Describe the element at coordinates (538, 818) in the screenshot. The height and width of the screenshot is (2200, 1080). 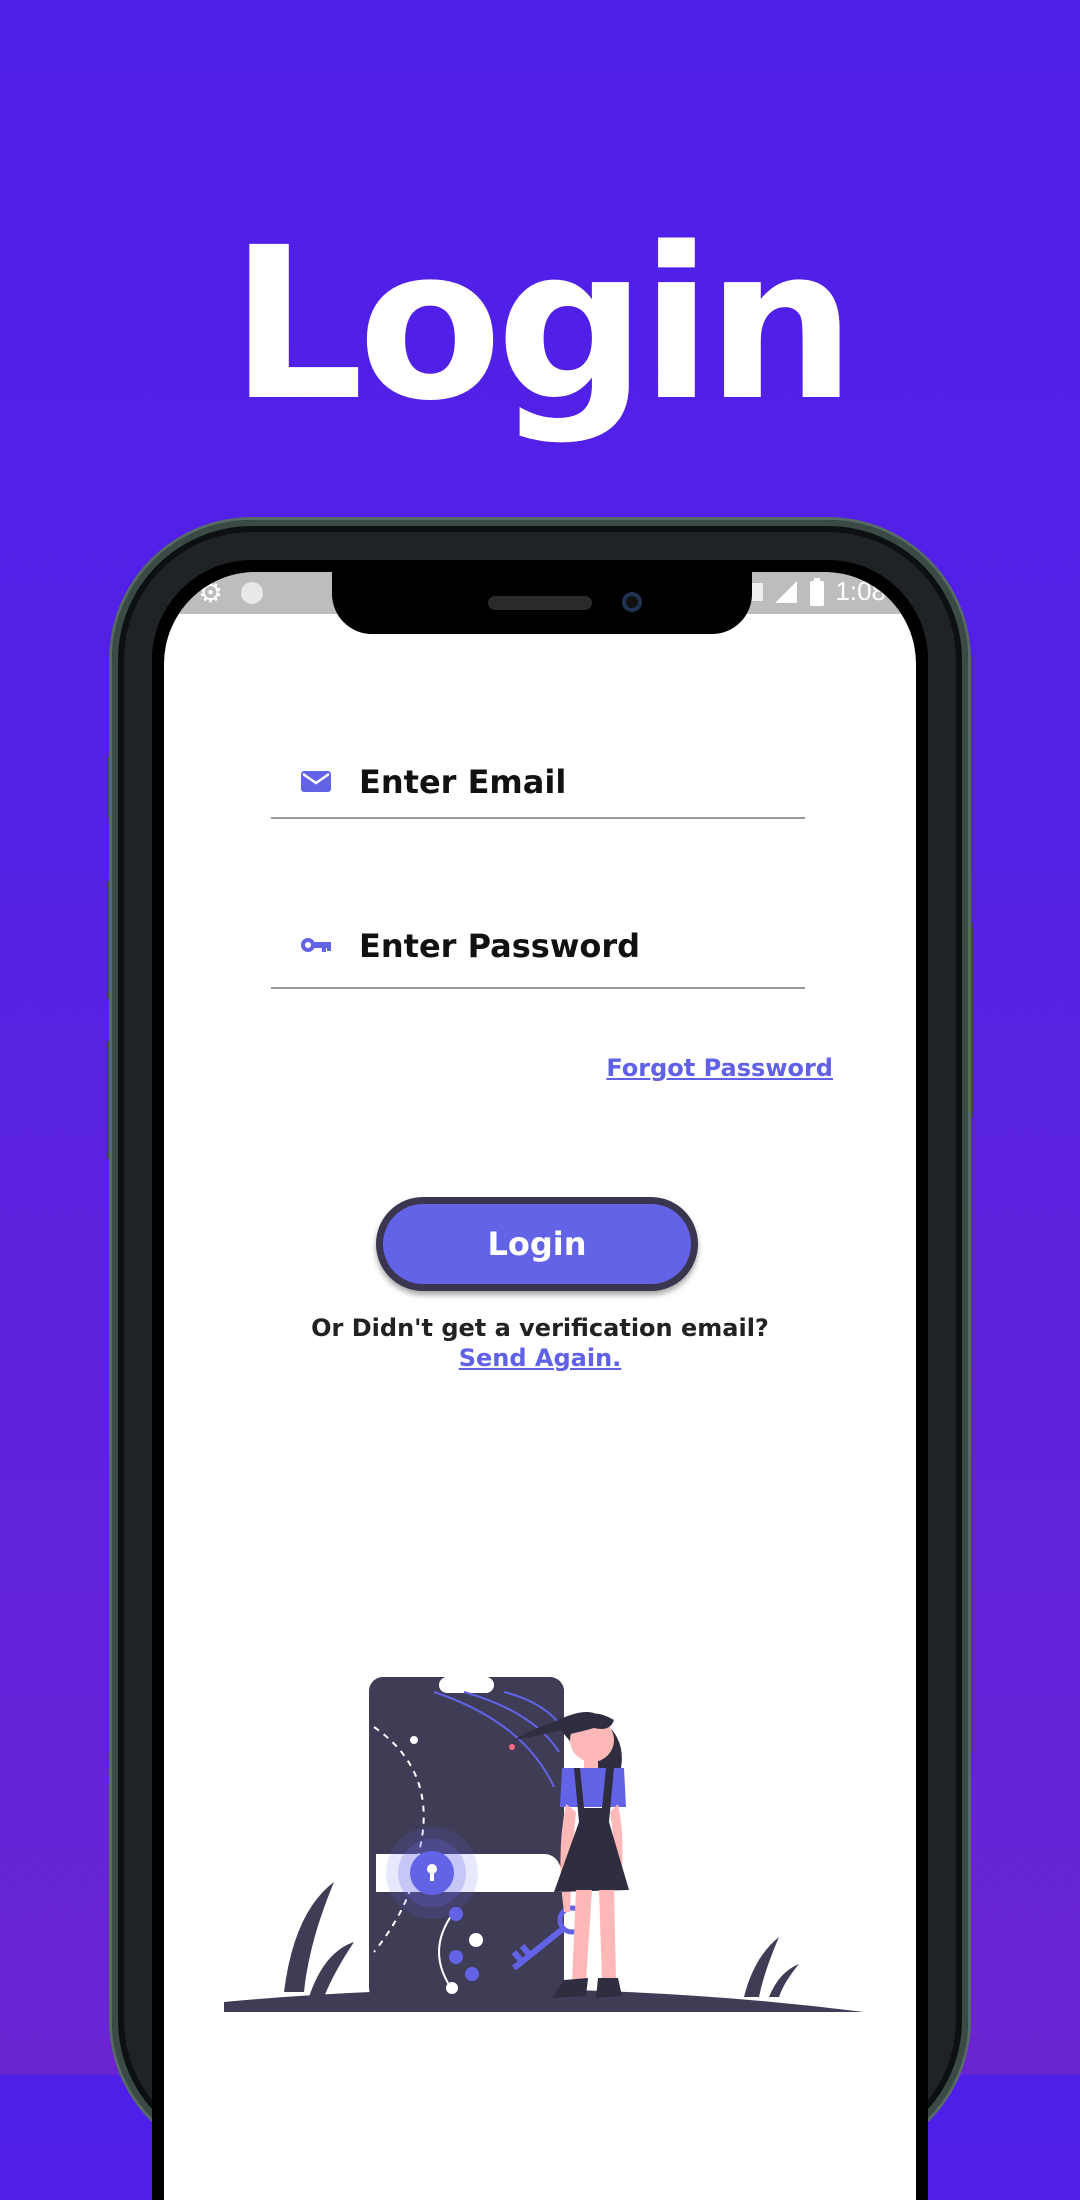
I see `email-underline` at that location.